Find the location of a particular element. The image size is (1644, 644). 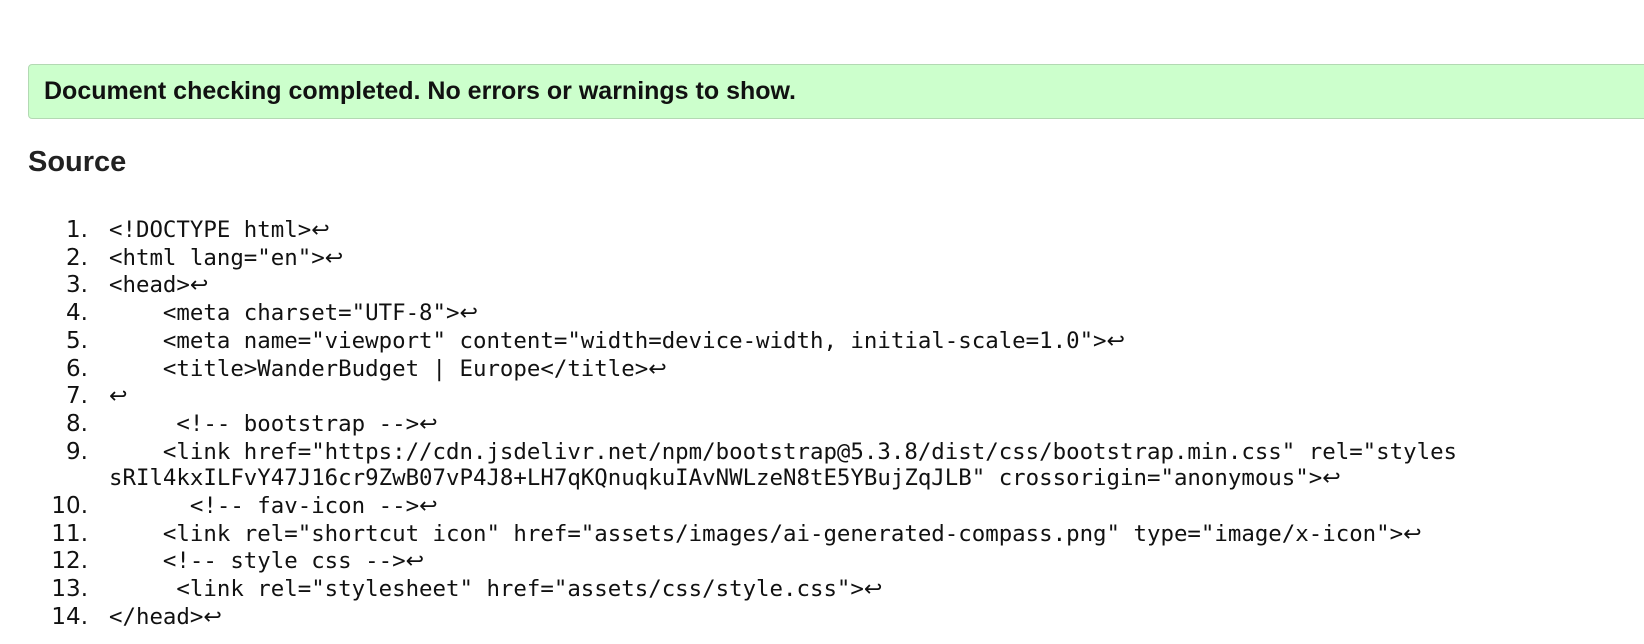

line-code: <!-- fav-icon -->↩ is located at coordinates (273, 507).